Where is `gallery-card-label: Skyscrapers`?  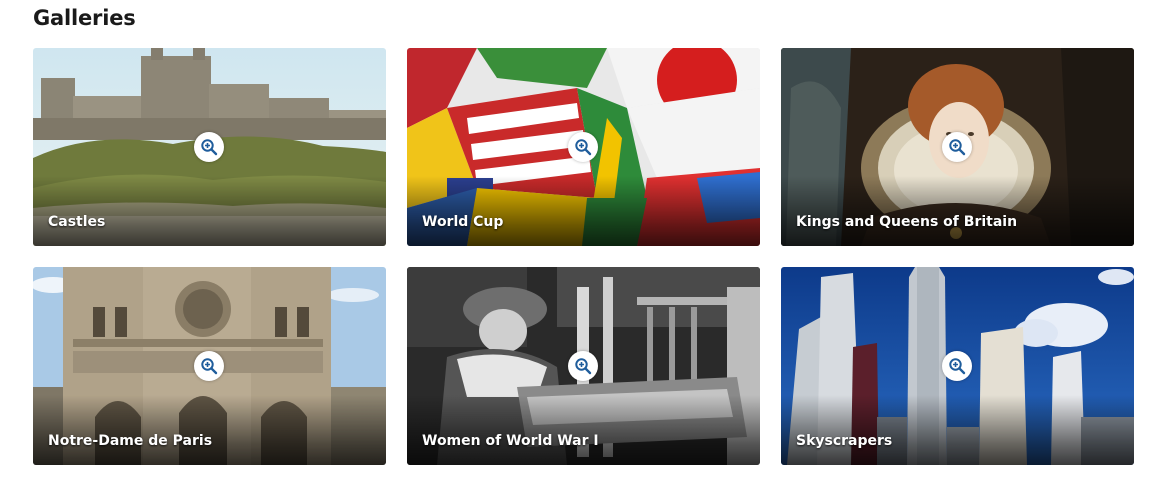 gallery-card-label: Skyscrapers is located at coordinates (844, 441).